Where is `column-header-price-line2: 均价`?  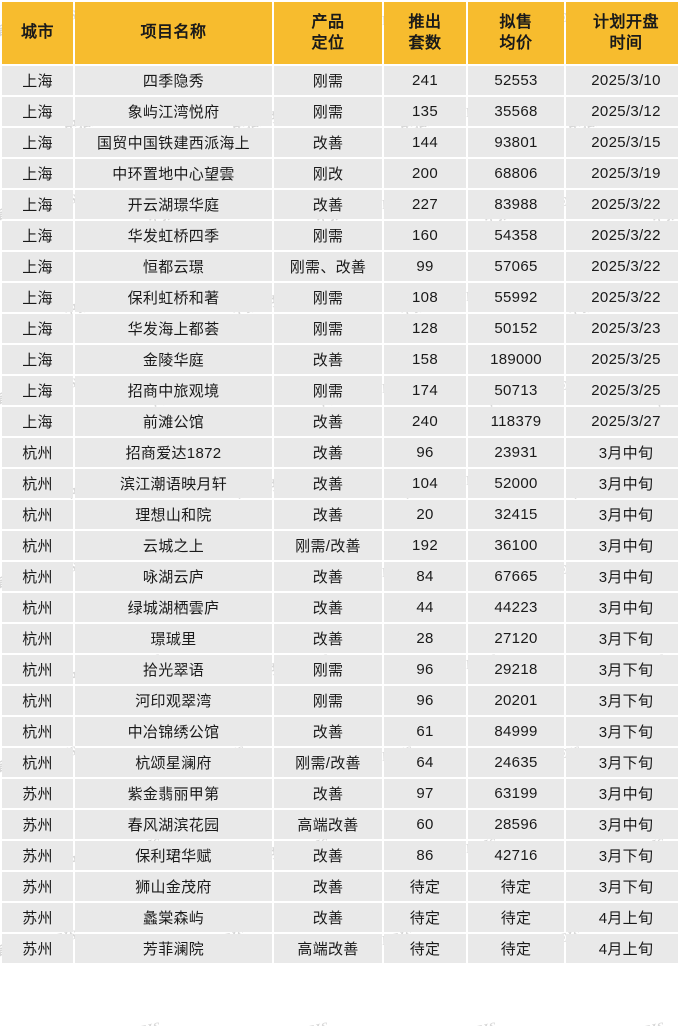
column-header-price-line2: 均价 is located at coordinates (516, 43).